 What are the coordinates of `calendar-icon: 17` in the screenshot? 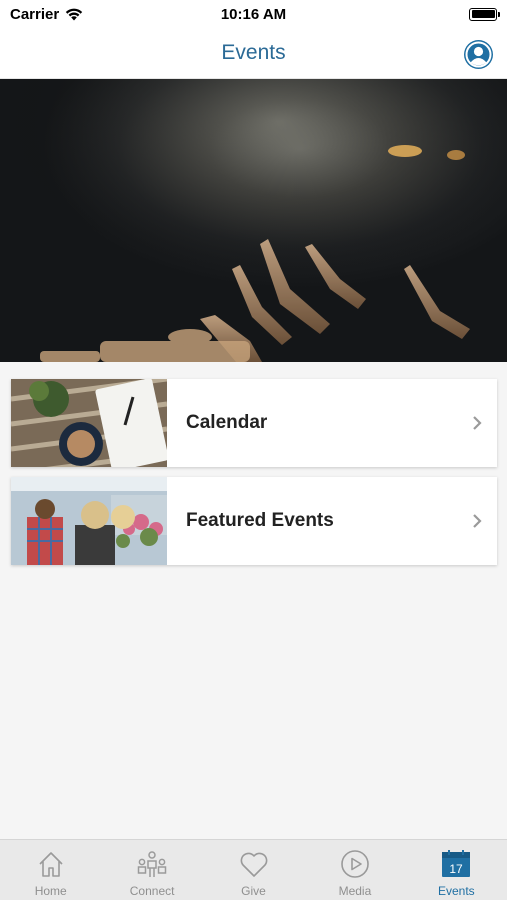 It's located at (456, 864).